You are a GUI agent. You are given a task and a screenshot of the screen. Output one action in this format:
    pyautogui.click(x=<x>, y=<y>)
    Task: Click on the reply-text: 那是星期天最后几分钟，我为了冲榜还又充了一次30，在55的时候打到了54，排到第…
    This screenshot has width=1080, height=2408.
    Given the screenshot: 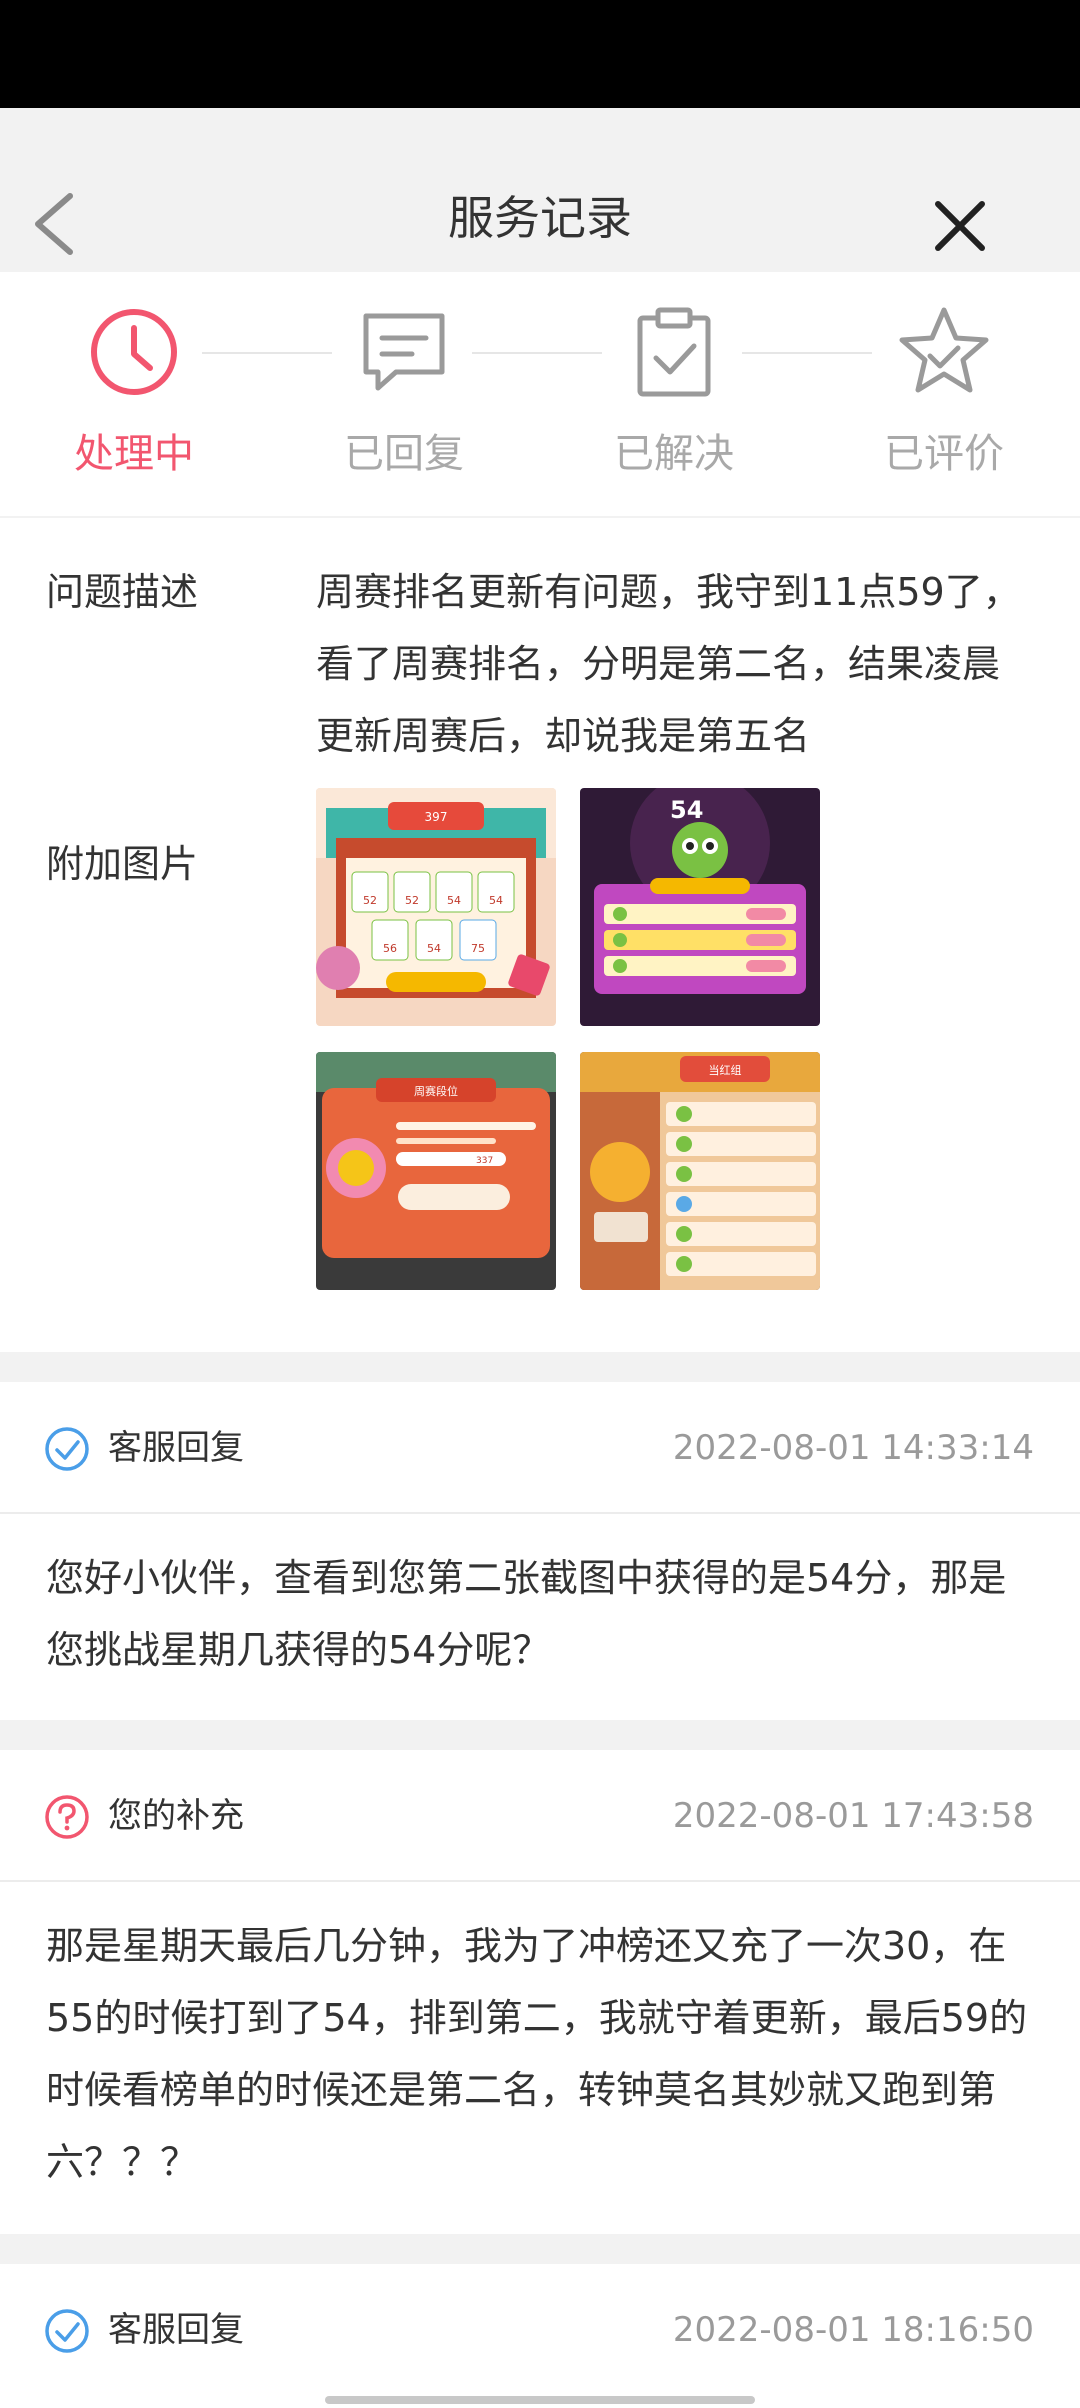 What is the action you would take?
    pyautogui.click(x=537, y=2054)
    